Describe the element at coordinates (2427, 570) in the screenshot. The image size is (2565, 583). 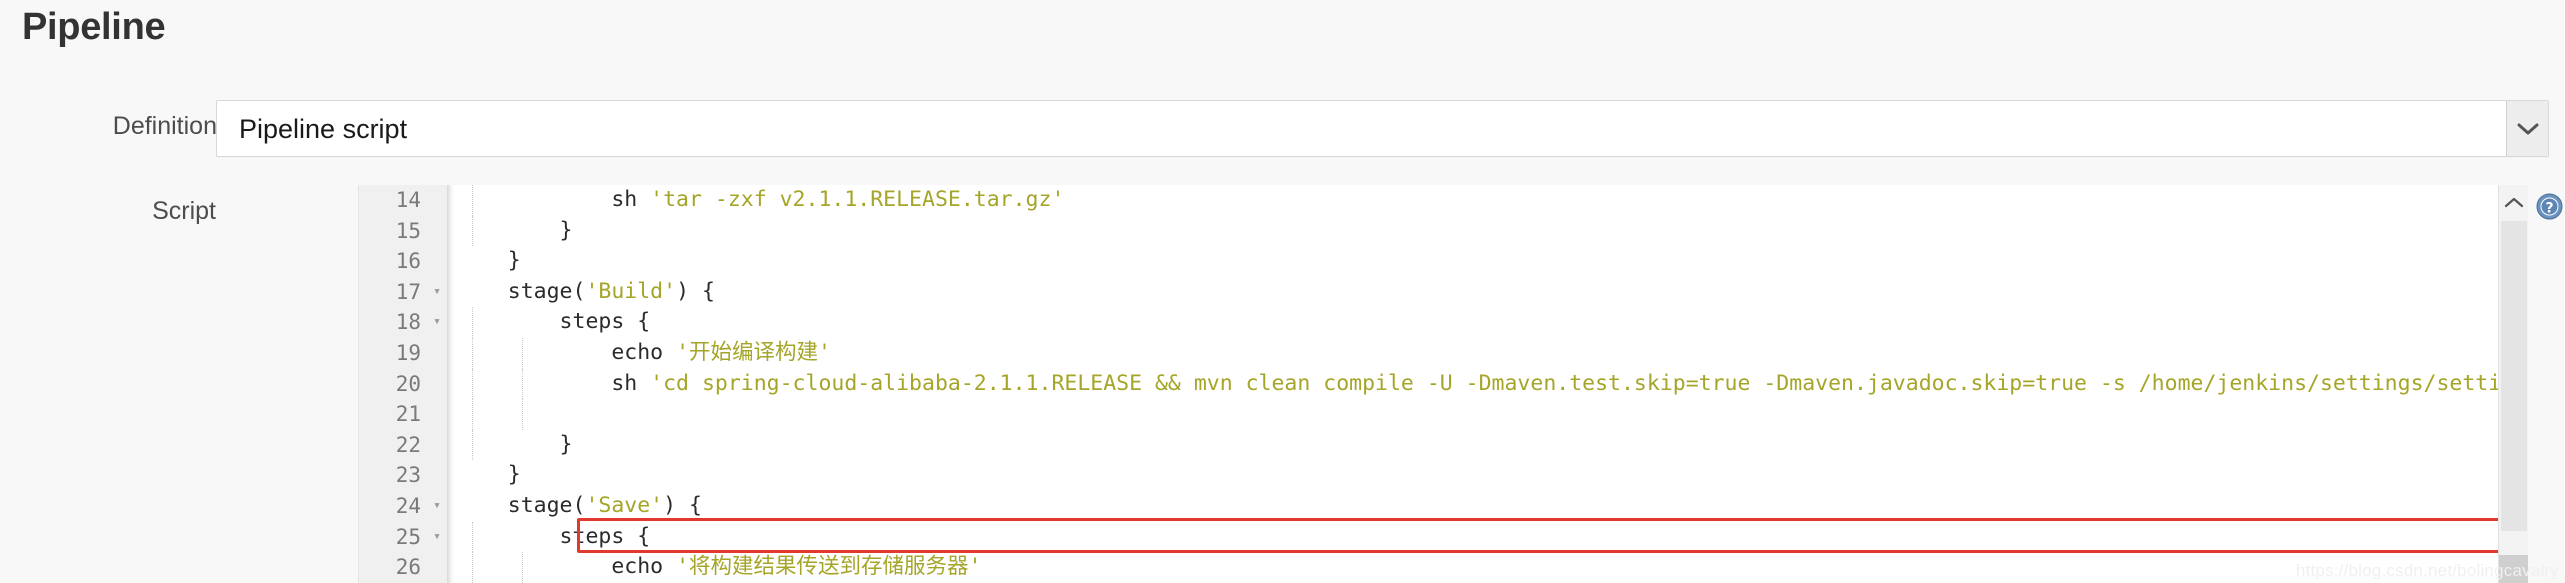
I see `watermark: https://blog.csdn.net/bolingcavalry` at that location.